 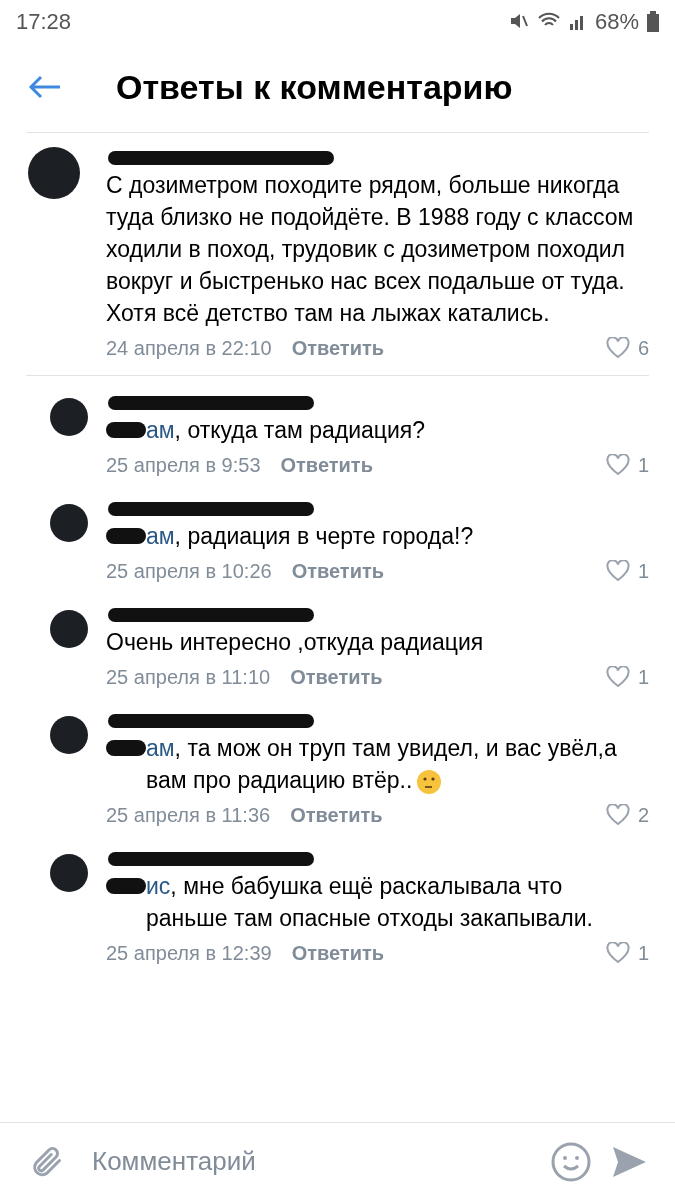 I want to click on comment-date: 25 апреля в 11:10, so click(x=188, y=677).